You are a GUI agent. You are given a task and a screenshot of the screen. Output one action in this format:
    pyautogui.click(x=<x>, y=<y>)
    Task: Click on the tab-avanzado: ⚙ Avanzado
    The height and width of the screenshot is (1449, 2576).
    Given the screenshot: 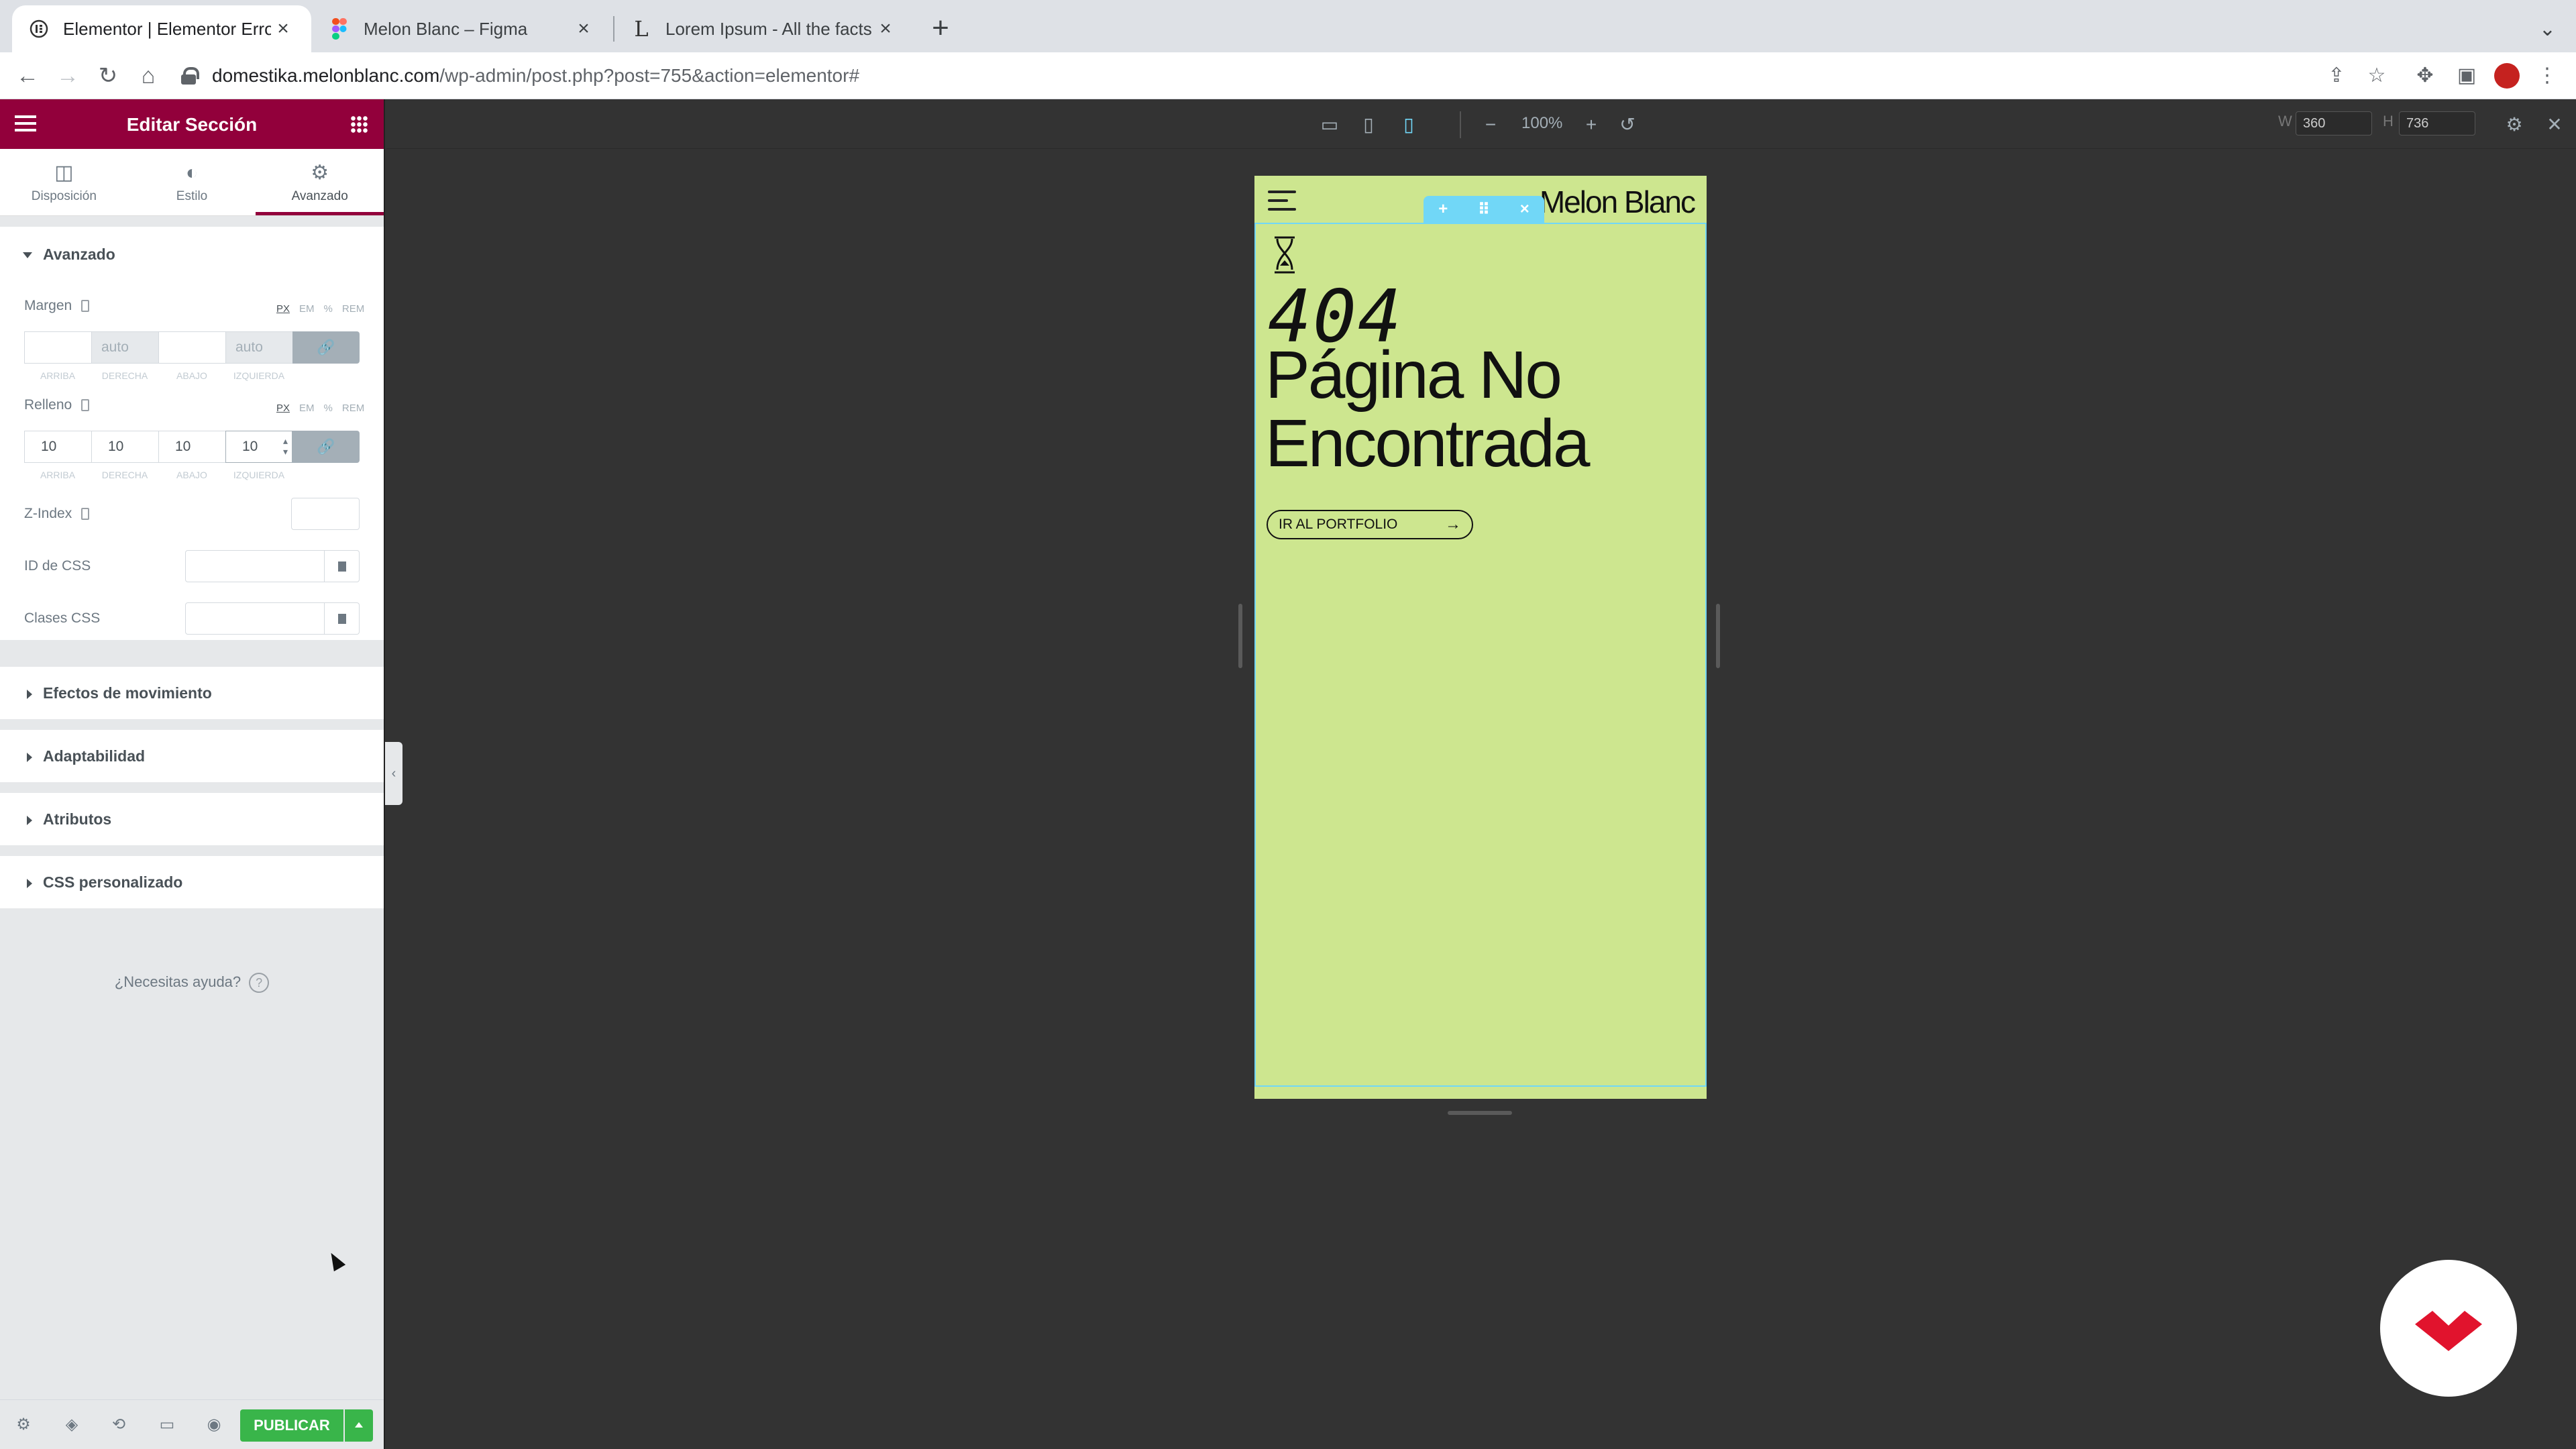 What is the action you would take?
    pyautogui.click(x=320, y=182)
    